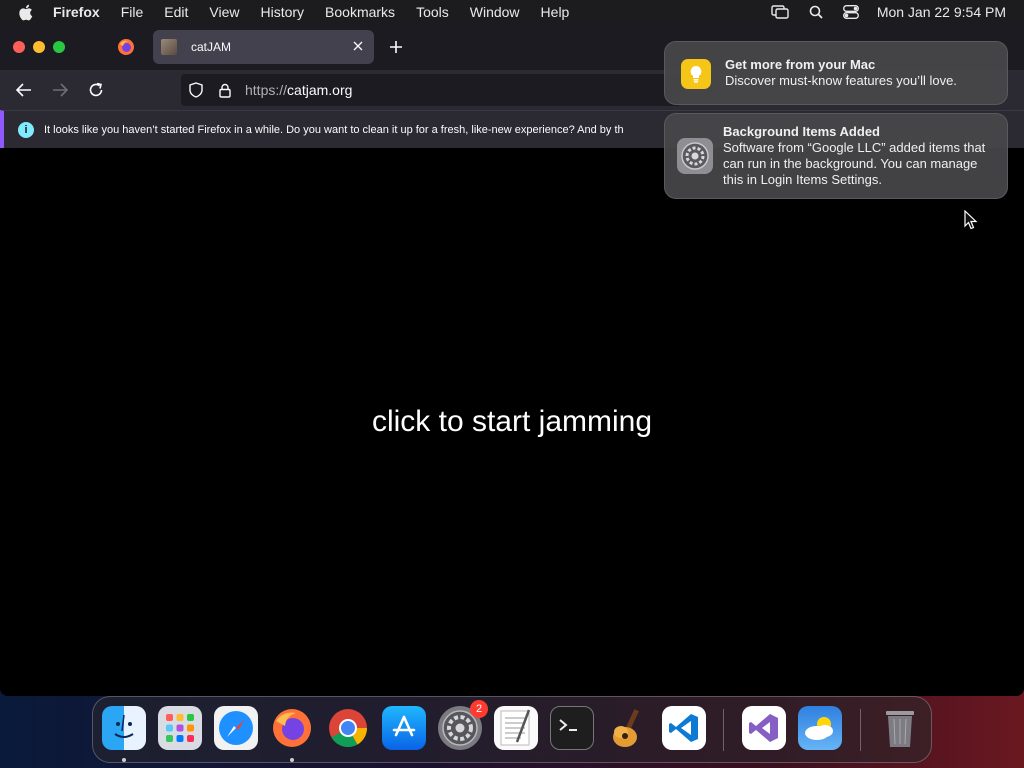 This screenshot has width=1024, height=768. Describe the element at coordinates (780, 12) in the screenshot. I see `screen-mirroring-icon` at that location.